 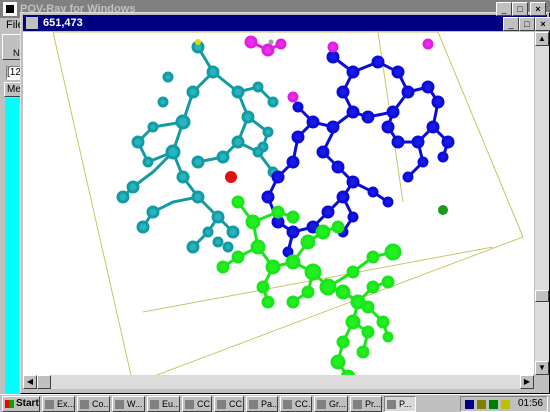 I want to click on close-button: ×, so click(x=542, y=24).